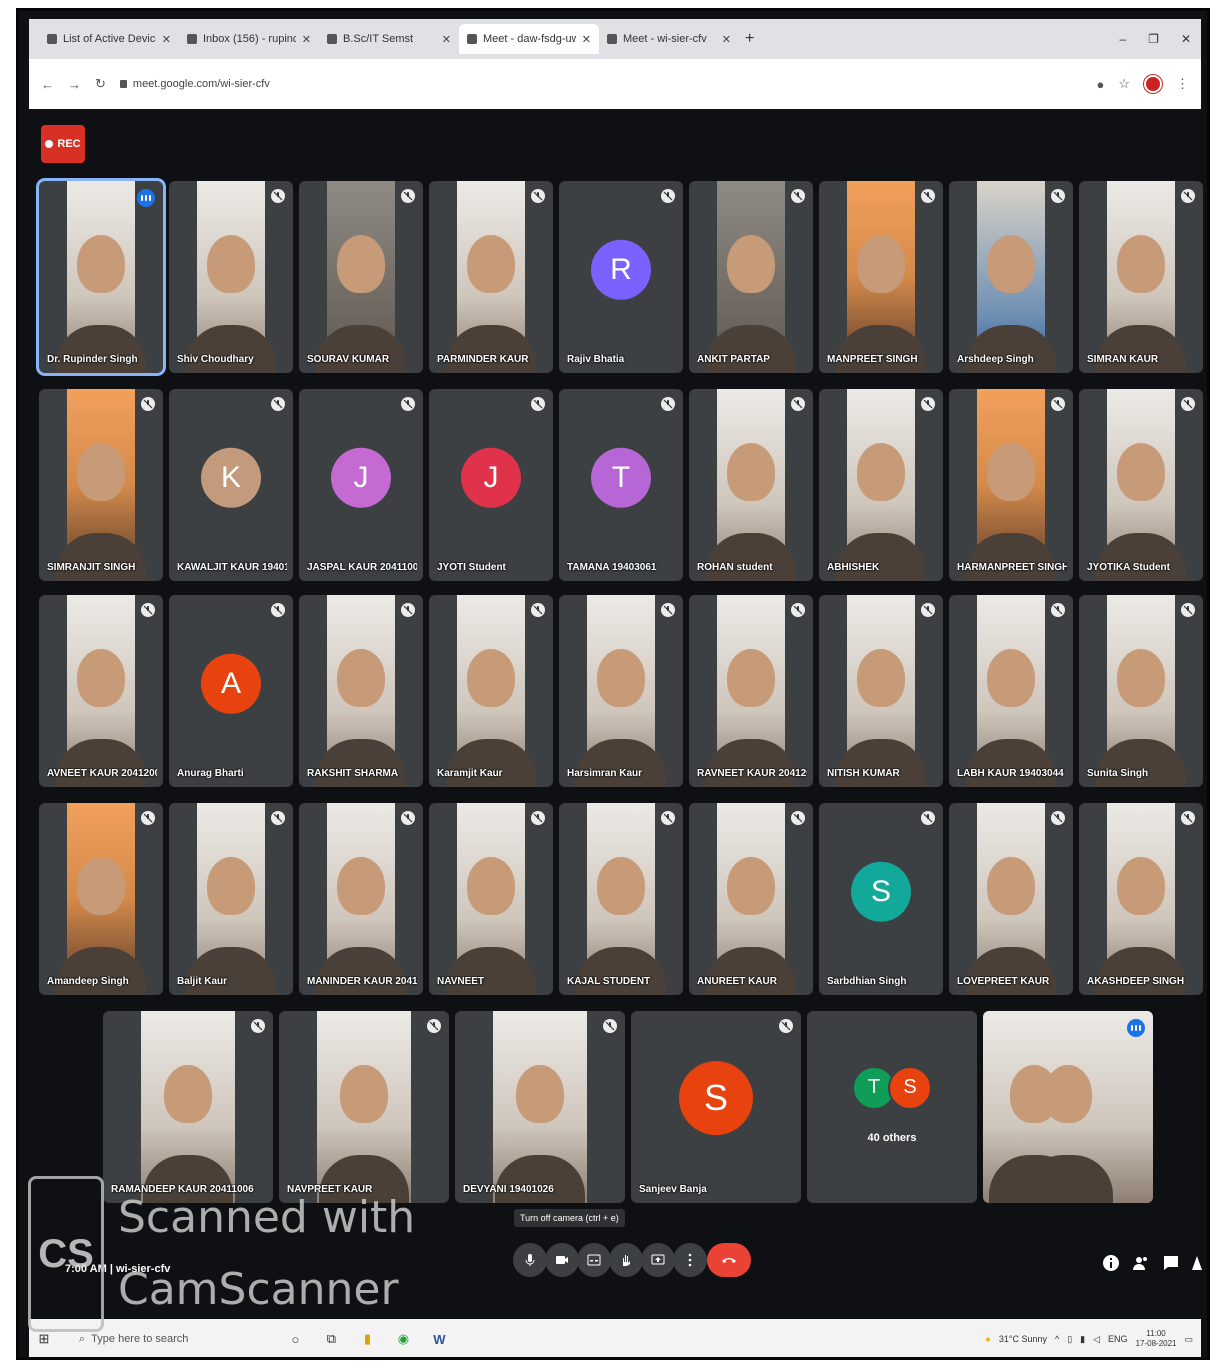 This screenshot has height=1369, width=1221. I want to click on participant-tile: MANPREET SINGH, so click(881, 277).